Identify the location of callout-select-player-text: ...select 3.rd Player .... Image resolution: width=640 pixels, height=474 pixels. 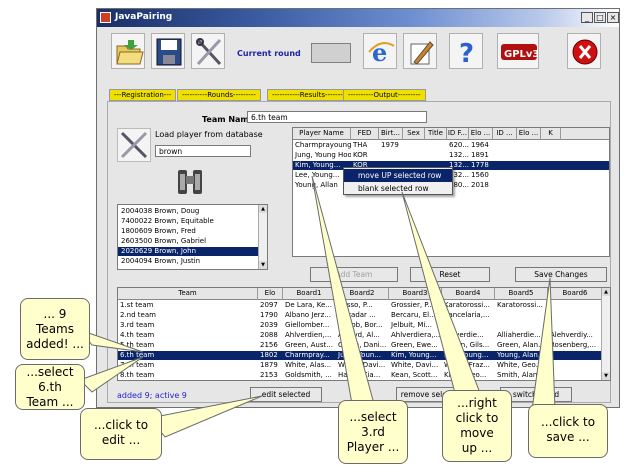
(373, 432).